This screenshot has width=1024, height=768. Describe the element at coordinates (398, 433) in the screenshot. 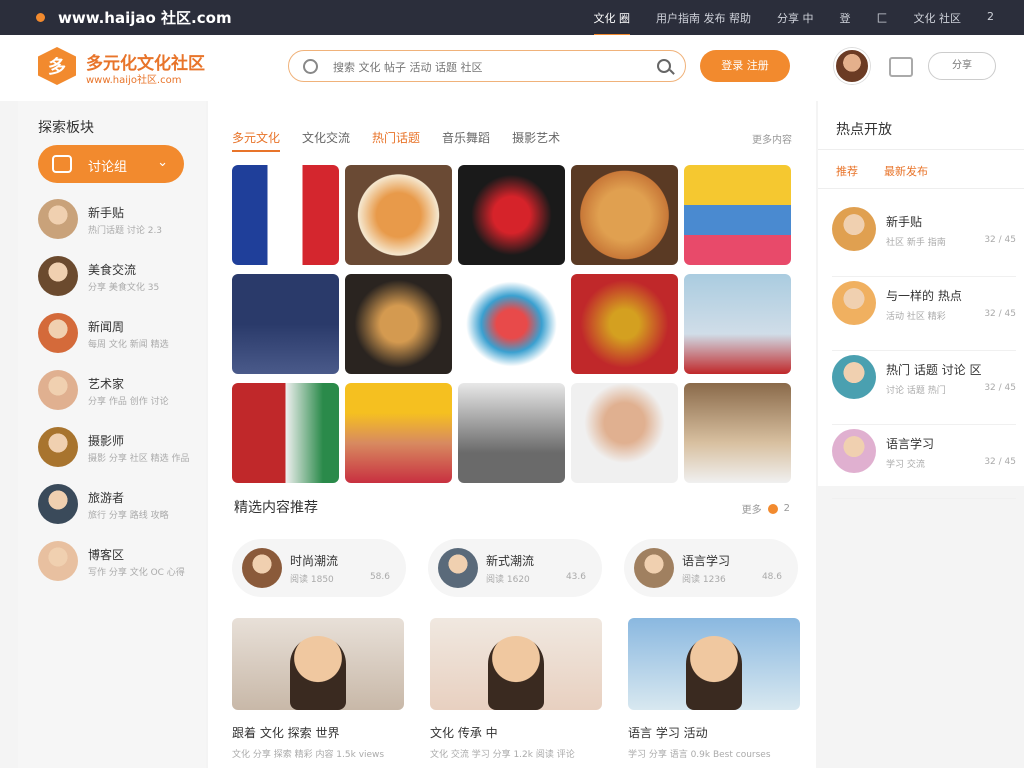

I see `headdress-woman-tile` at that location.